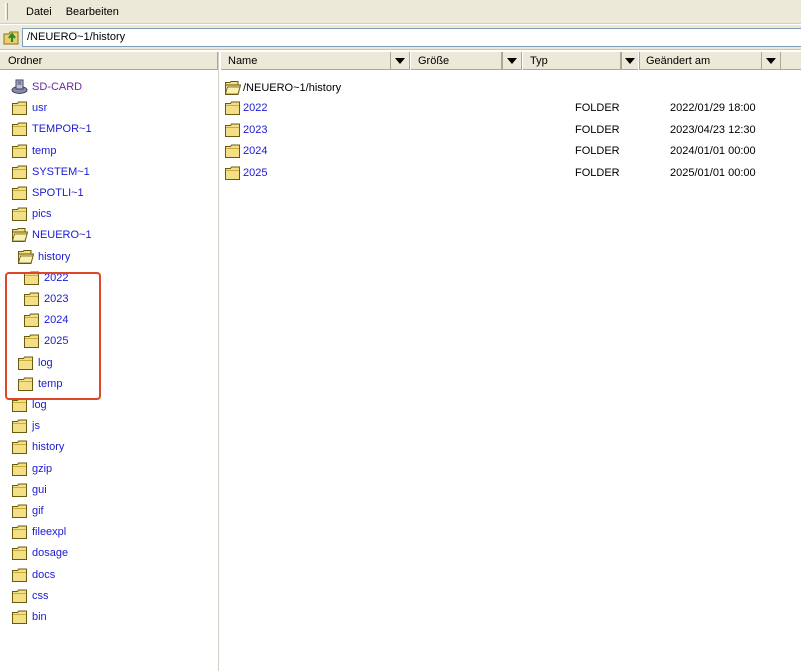 Image resolution: width=801 pixels, height=671 pixels. What do you see at coordinates (42, 468) in the screenshot?
I see `tree-item-label: gzip` at bounding box center [42, 468].